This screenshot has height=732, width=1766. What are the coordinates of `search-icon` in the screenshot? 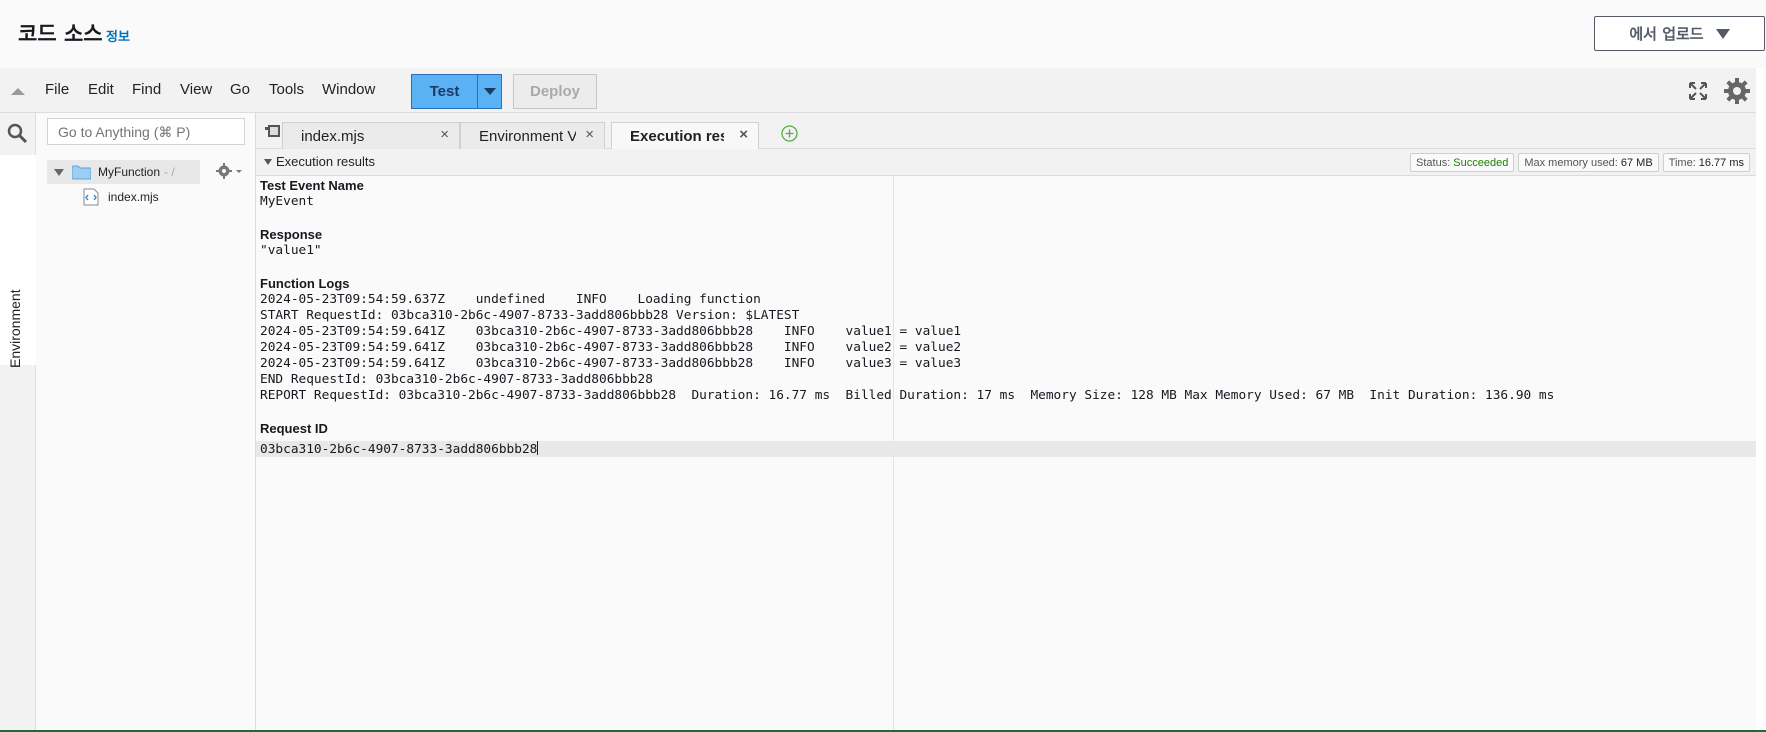 It's located at (17, 133).